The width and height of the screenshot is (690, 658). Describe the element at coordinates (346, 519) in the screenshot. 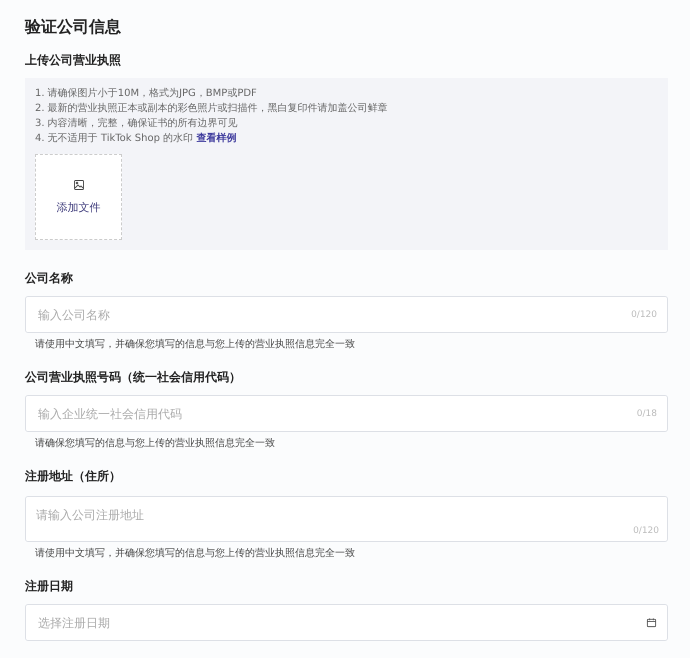

I see `address-field: 请输入公司注册地址 0/120` at that location.